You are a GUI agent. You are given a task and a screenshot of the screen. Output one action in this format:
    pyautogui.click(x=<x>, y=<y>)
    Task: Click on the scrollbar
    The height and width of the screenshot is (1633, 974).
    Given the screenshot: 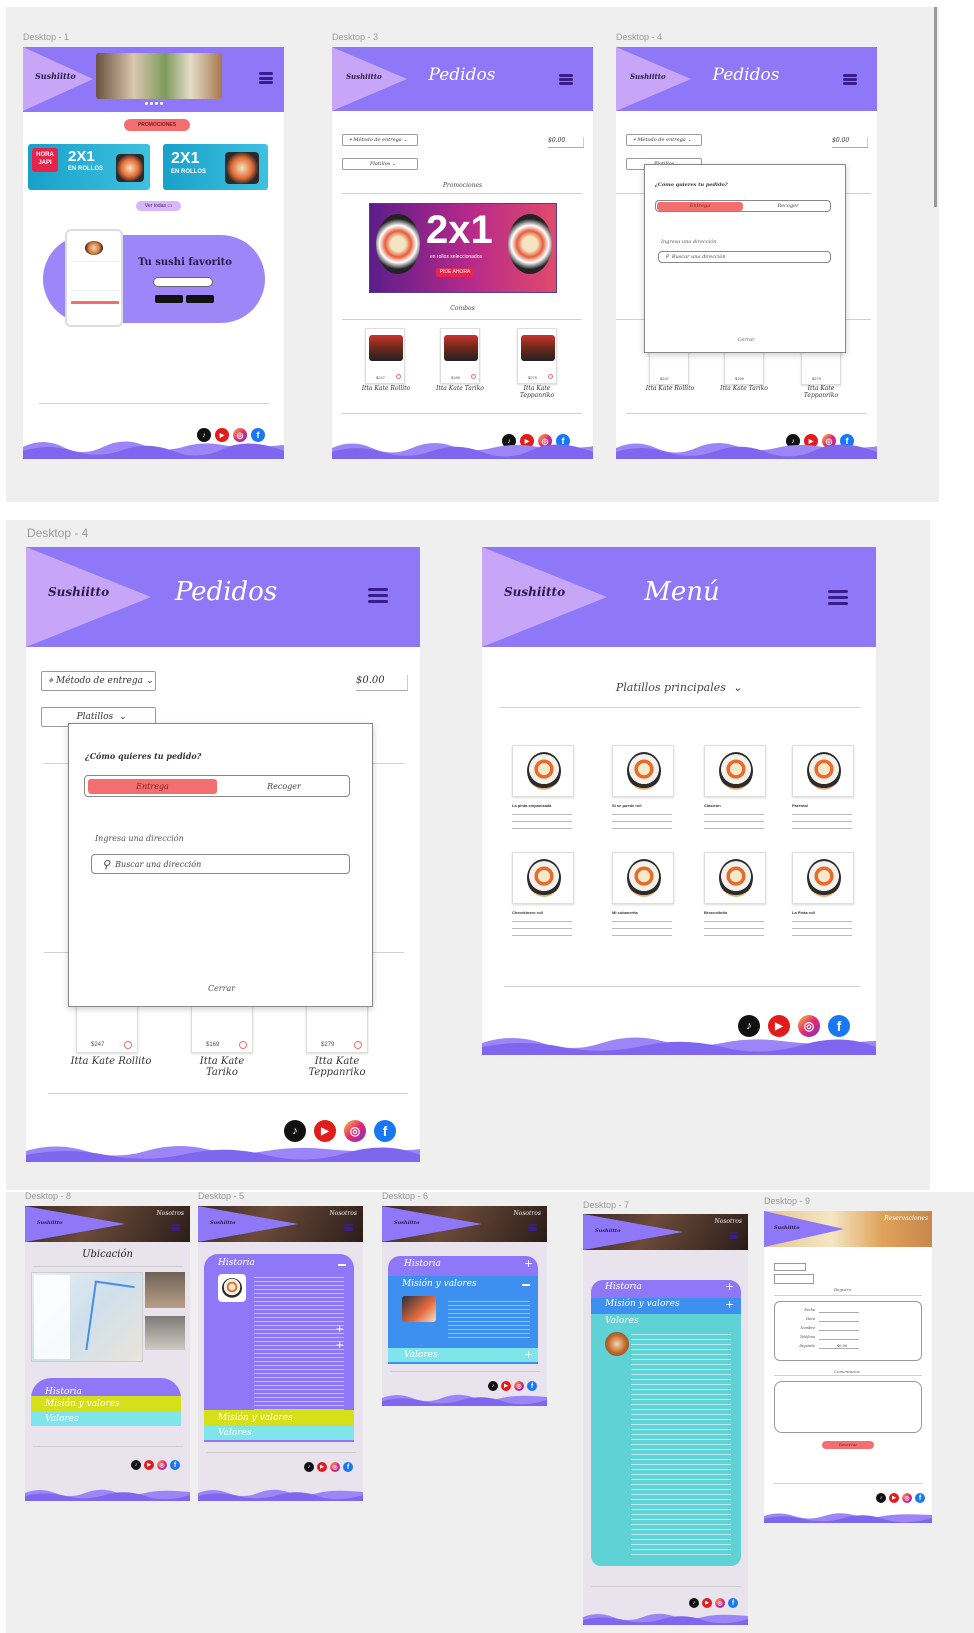 What is the action you would take?
    pyautogui.click(x=935, y=107)
    